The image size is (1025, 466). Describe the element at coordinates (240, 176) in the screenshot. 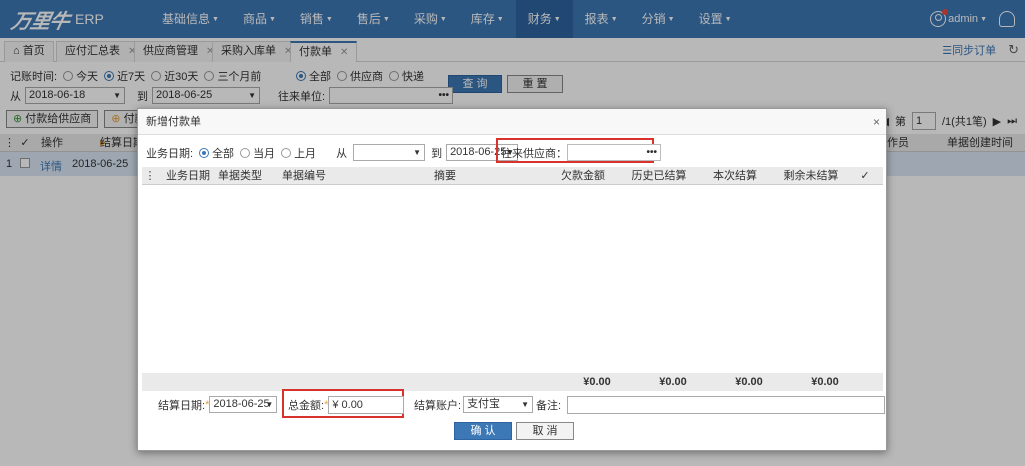

I see `column-header: 单据类型` at that location.